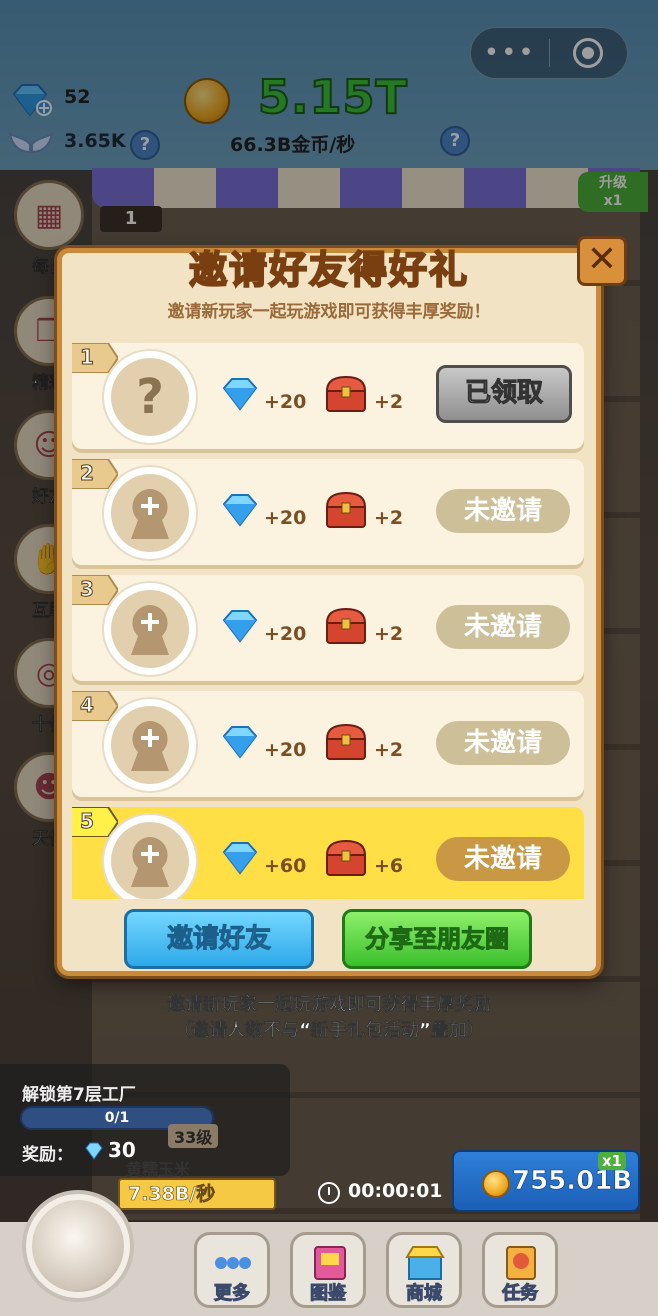 The height and width of the screenshot is (1316, 658). What do you see at coordinates (233, 1263) in the screenshot?
I see `more-icon` at bounding box center [233, 1263].